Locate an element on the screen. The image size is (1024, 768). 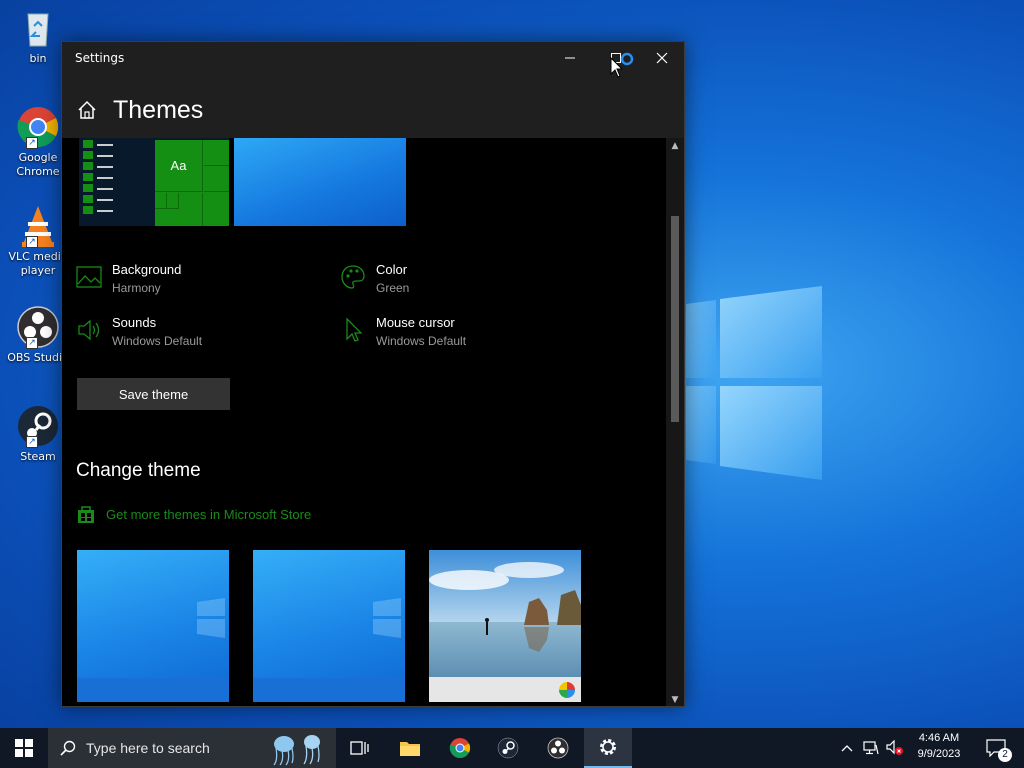
start-button is located at coordinates (24, 748).